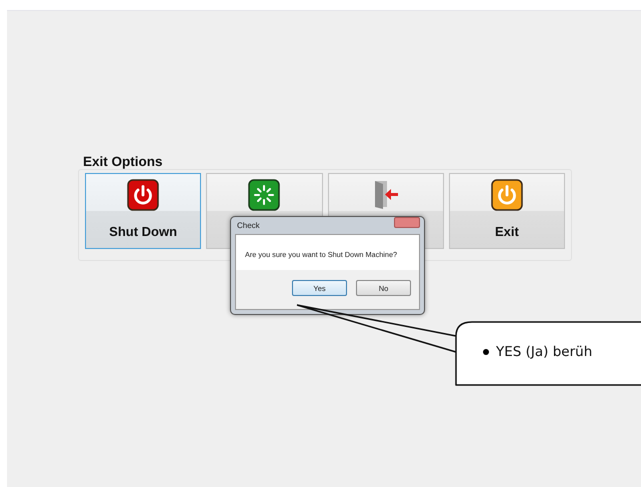  I want to click on callout-text: YES (Ja) berüh, so click(544, 352).